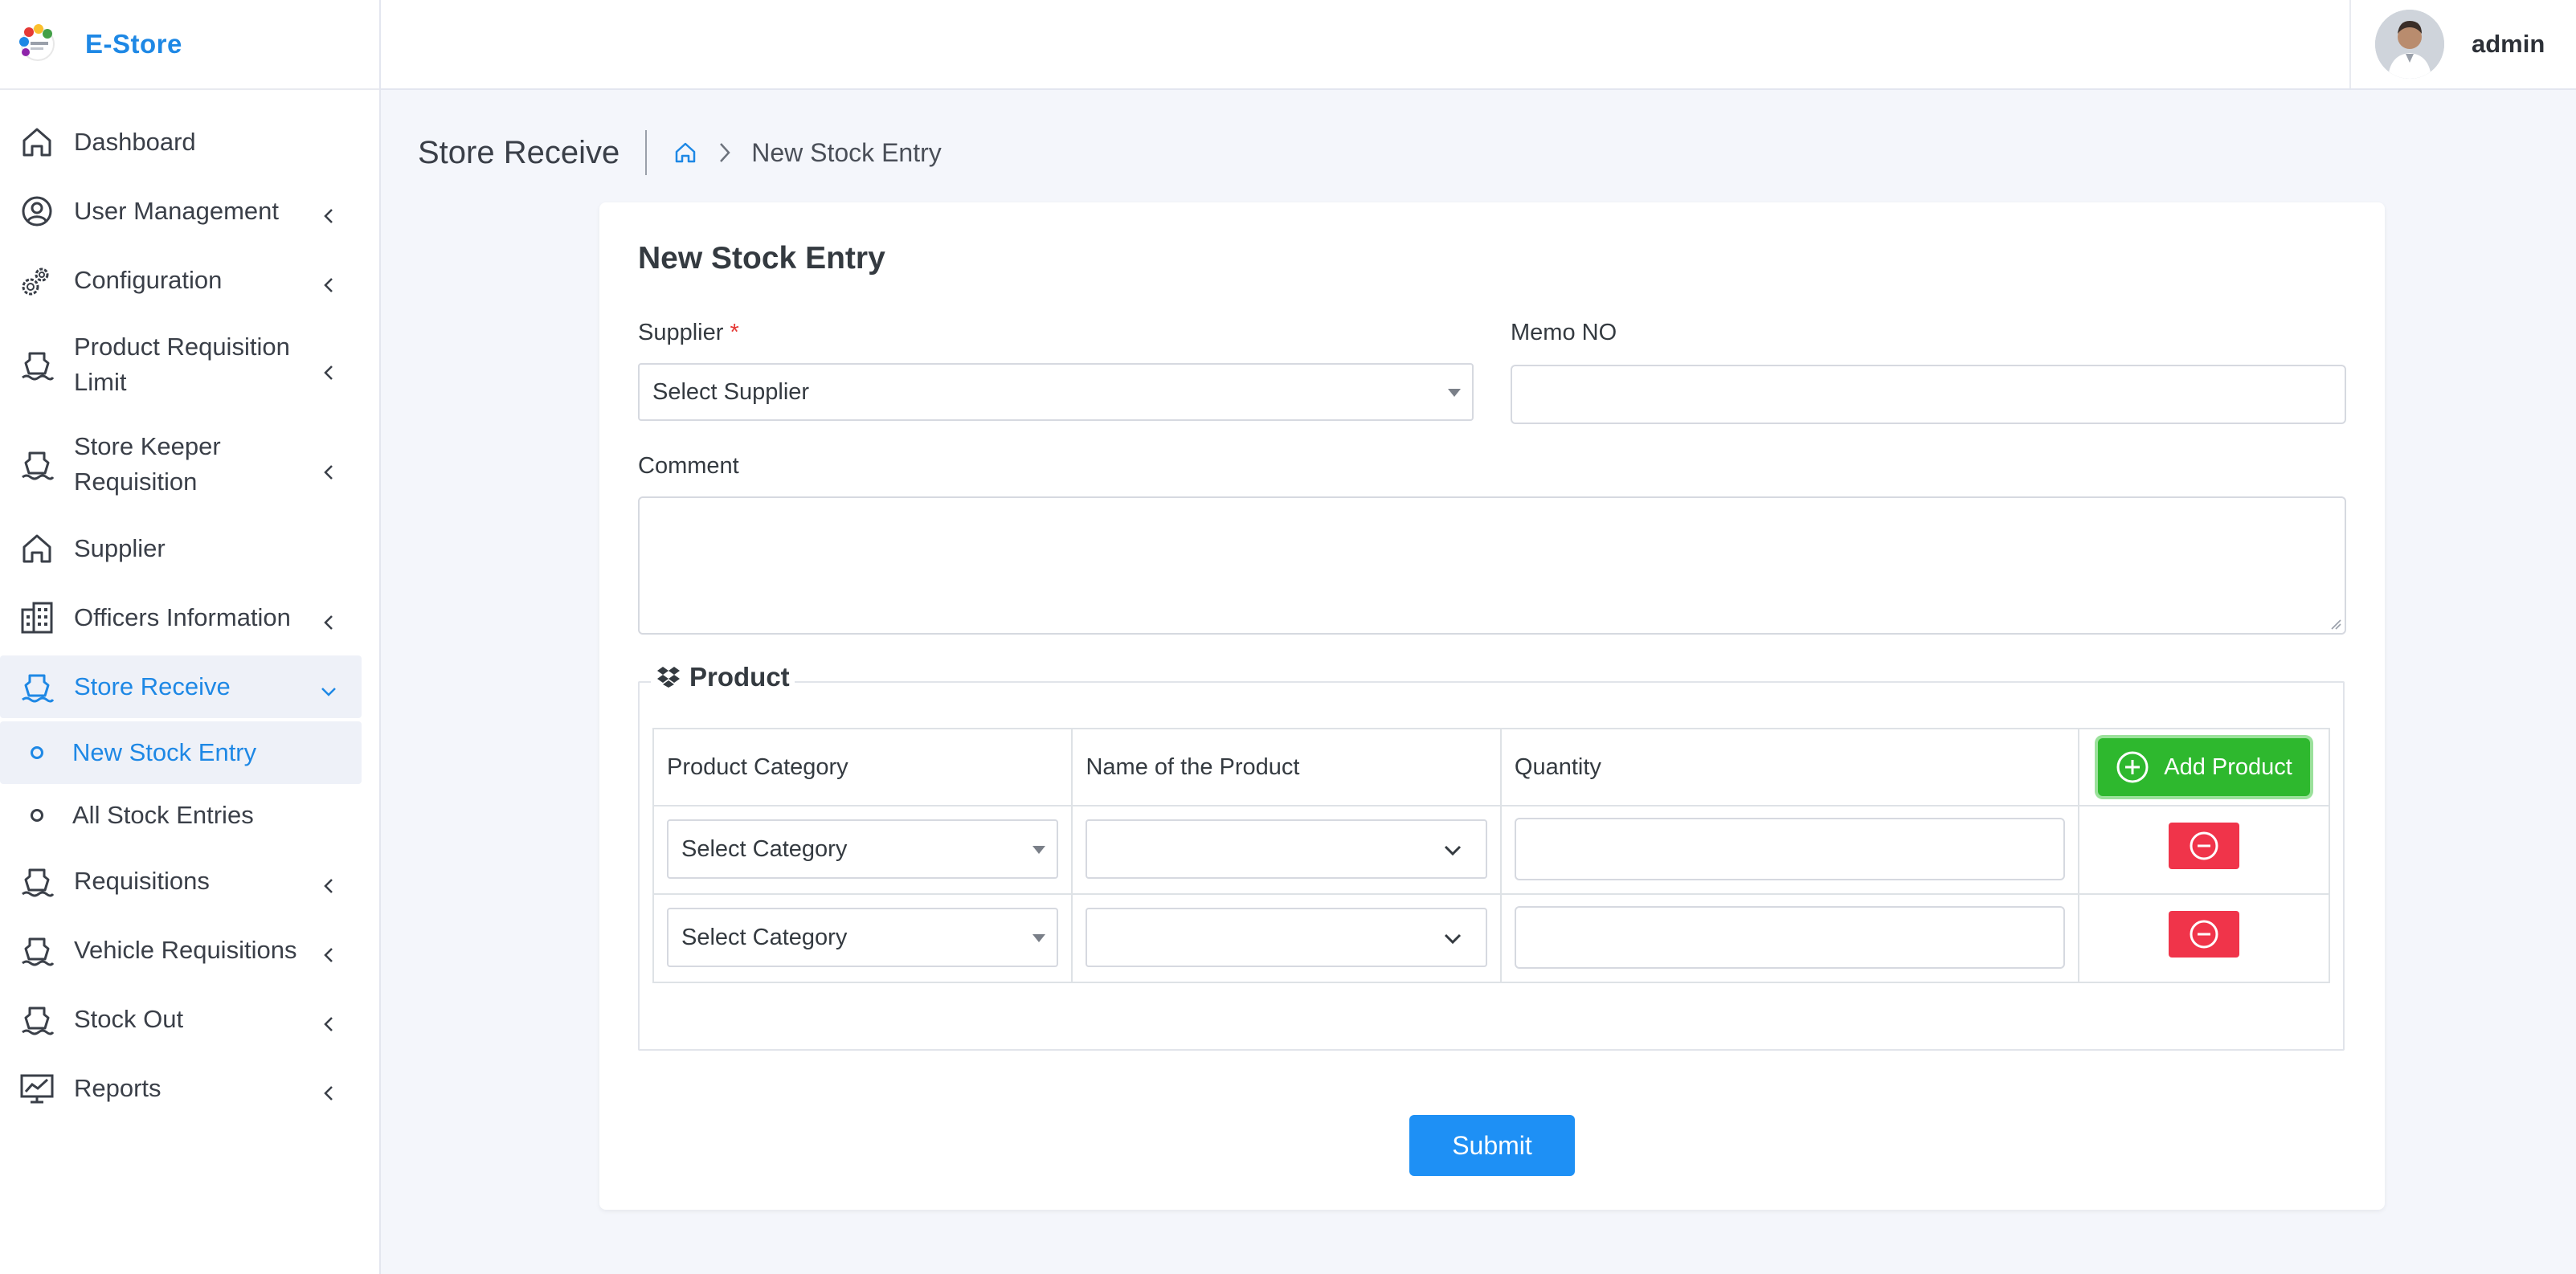 The image size is (2576, 1274). Describe the element at coordinates (862, 767) in the screenshot. I see `column-header: Product Category` at that location.